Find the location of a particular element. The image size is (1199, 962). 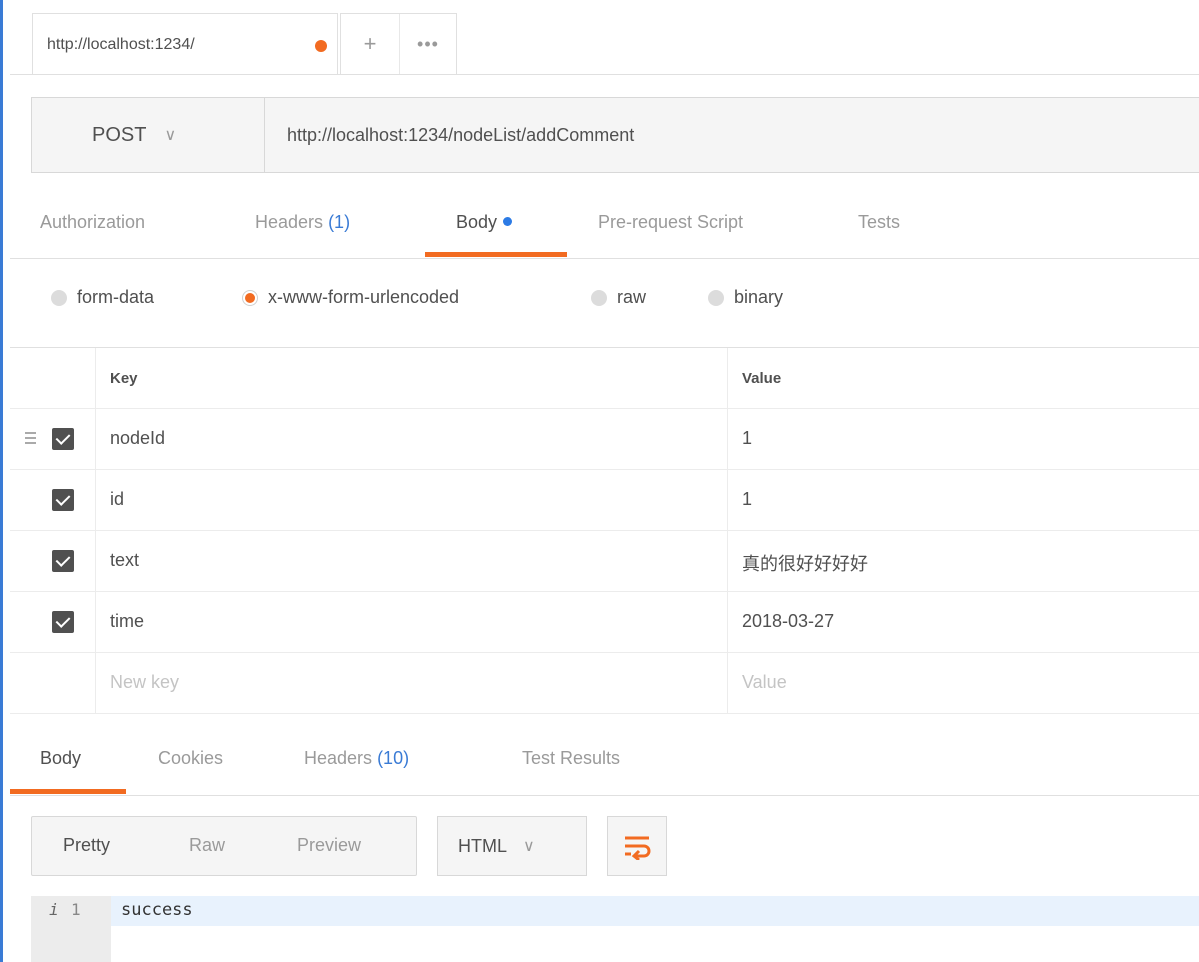

radio-binary: binary is located at coordinates (745, 297).